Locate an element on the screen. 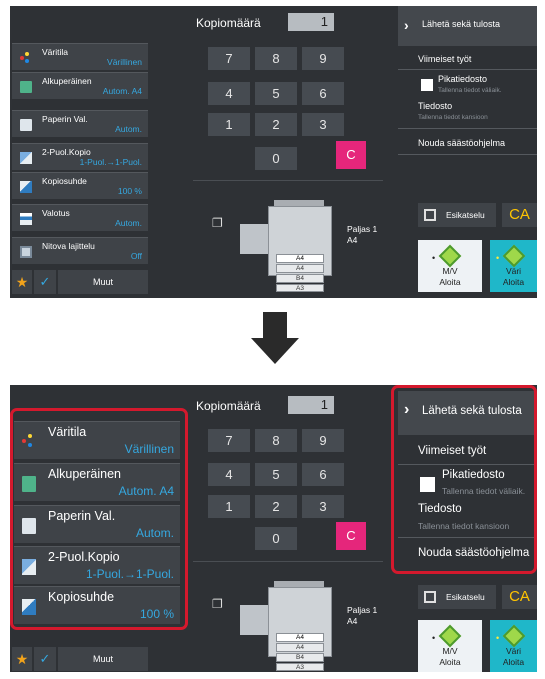 The image size is (545, 679). setting-exposure: Valotus Autom. is located at coordinates (80, 217).